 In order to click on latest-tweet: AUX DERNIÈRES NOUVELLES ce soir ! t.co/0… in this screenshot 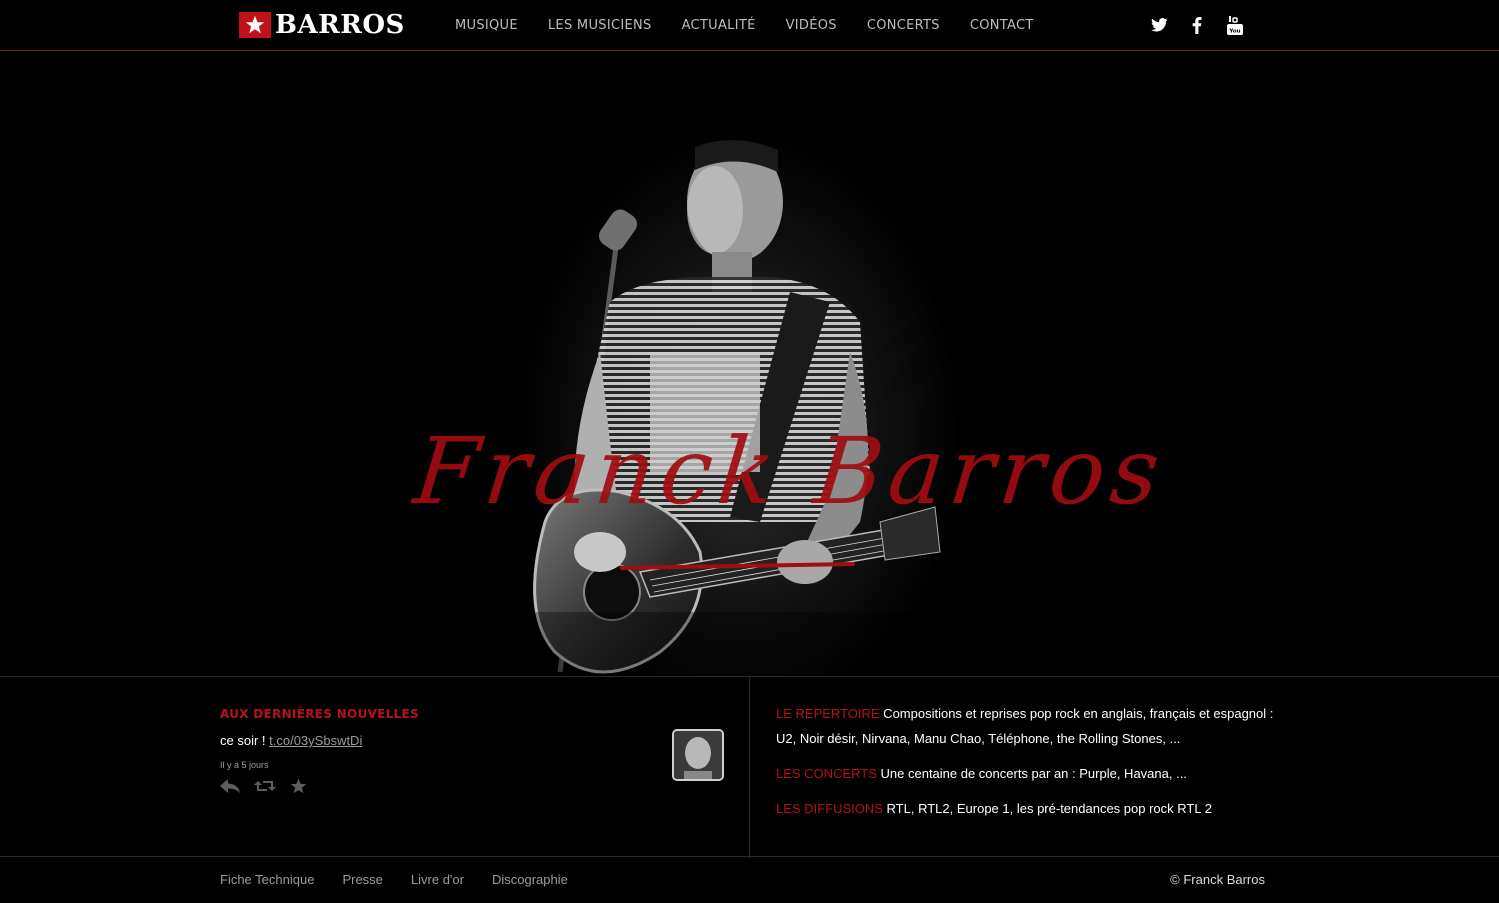, I will do `click(472, 750)`.